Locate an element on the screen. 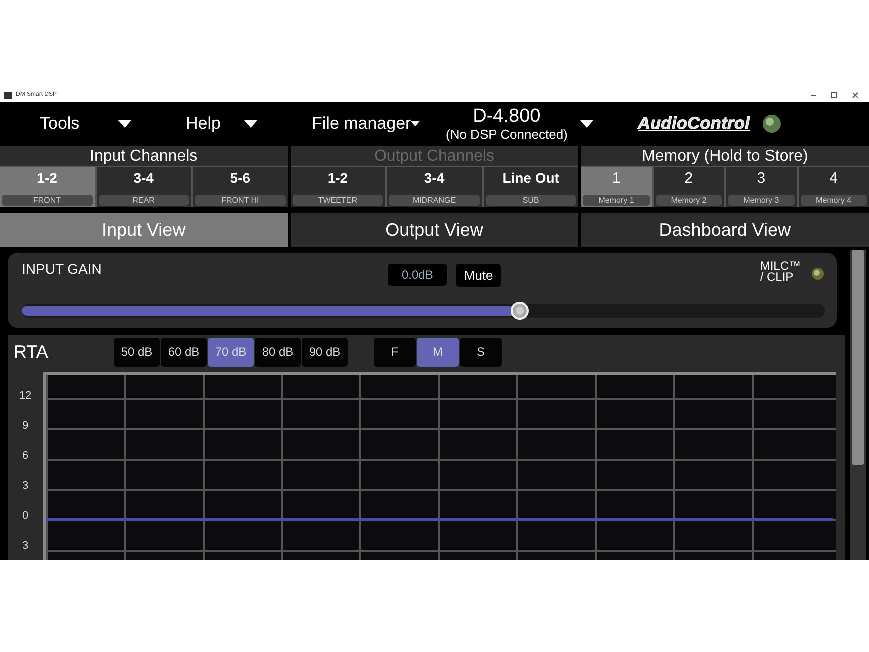 The width and height of the screenshot is (869, 652). y-axis-label: 0 is located at coordinates (25, 516).